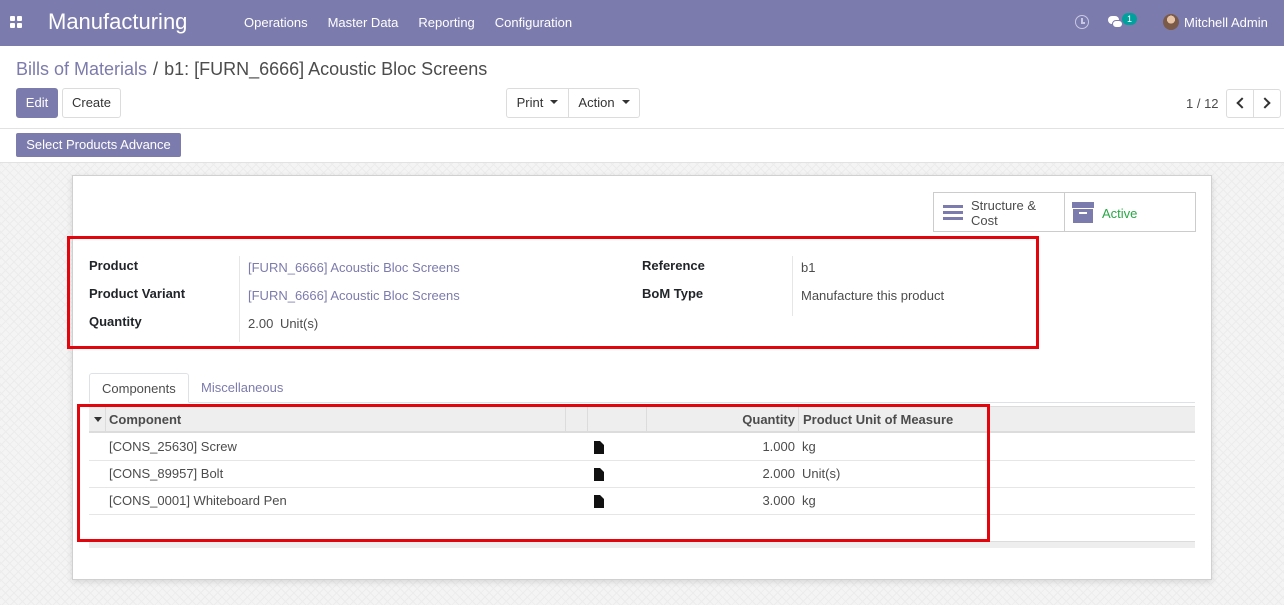 Image resolution: width=1284 pixels, height=605 pixels. What do you see at coordinates (115, 321) in the screenshot?
I see `quantity-label: Quantity` at bounding box center [115, 321].